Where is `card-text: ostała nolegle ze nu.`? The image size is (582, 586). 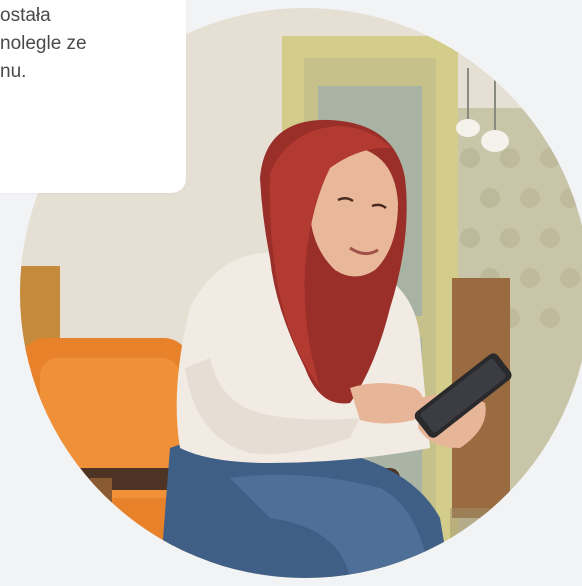
card-text: ostała nolegle ze nu. is located at coordinates (43, 44).